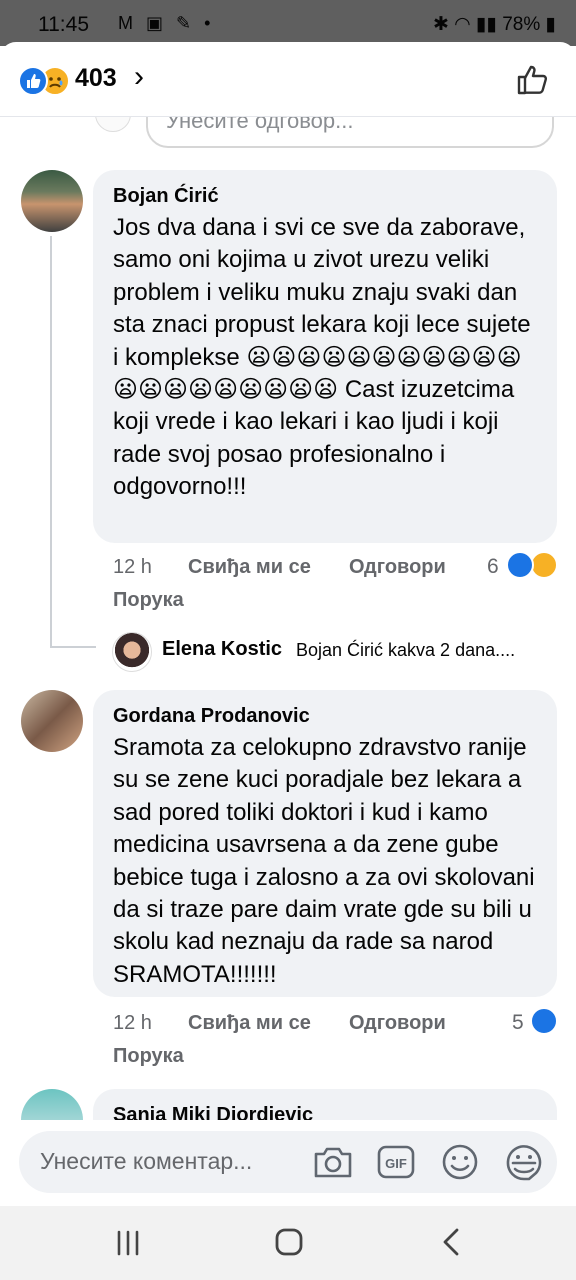 The height and width of the screenshot is (1280, 576). What do you see at coordinates (451, 1242) in the screenshot?
I see `back-icon` at bounding box center [451, 1242].